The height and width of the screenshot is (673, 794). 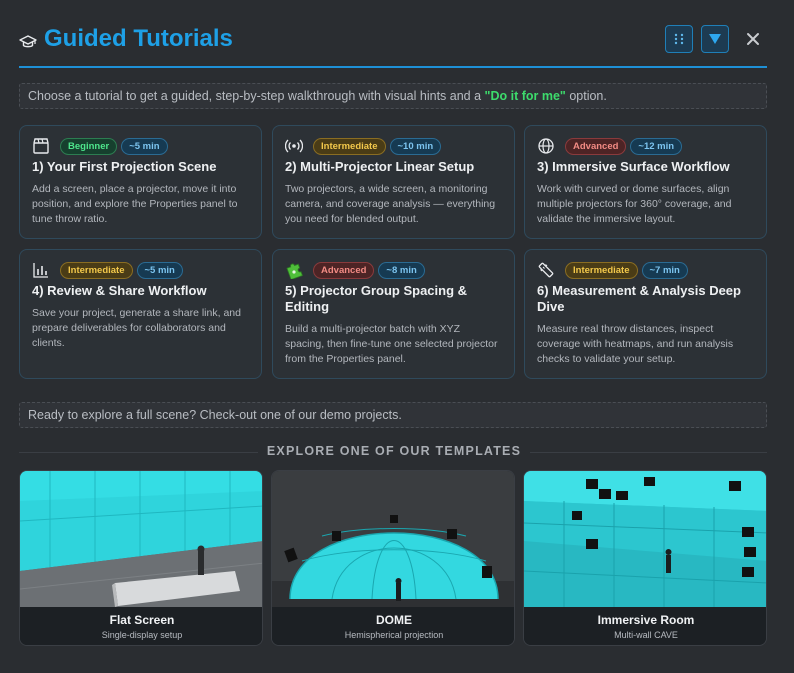 What do you see at coordinates (646, 635) in the screenshot?
I see `template-subtitle: Multi-wall CAVE` at bounding box center [646, 635].